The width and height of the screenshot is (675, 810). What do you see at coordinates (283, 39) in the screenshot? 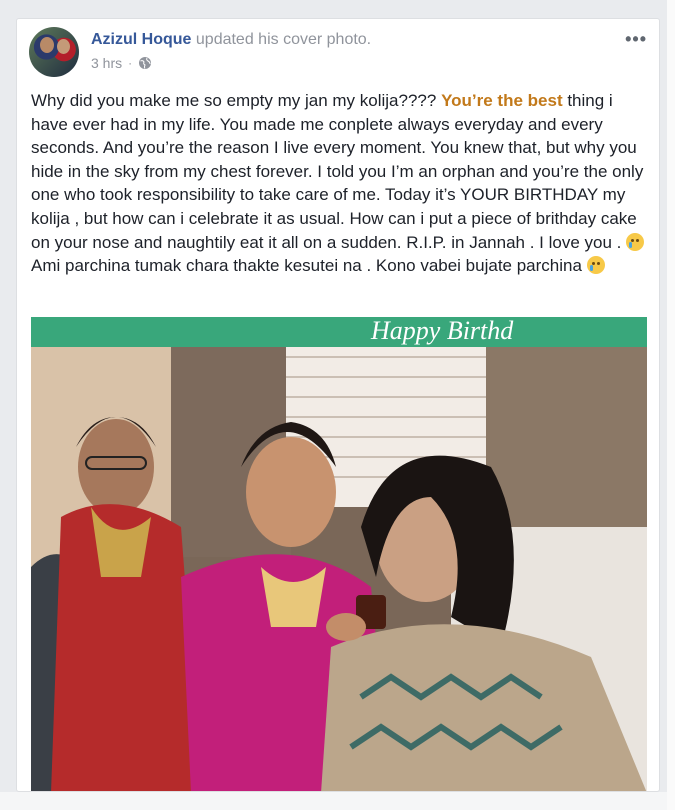
I see `post-action-text: updated his cover photo.` at bounding box center [283, 39].